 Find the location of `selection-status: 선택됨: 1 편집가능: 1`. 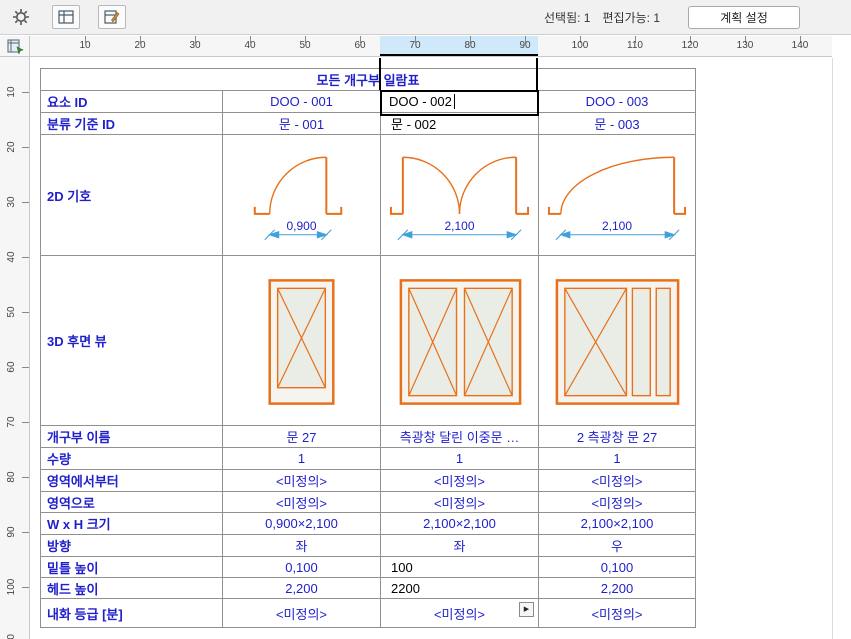

selection-status: 선택됨: 1 편집가능: 1 is located at coordinates (596, 17).